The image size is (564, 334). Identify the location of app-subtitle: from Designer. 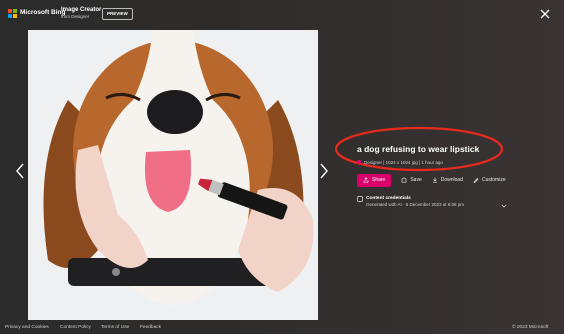
(75, 16).